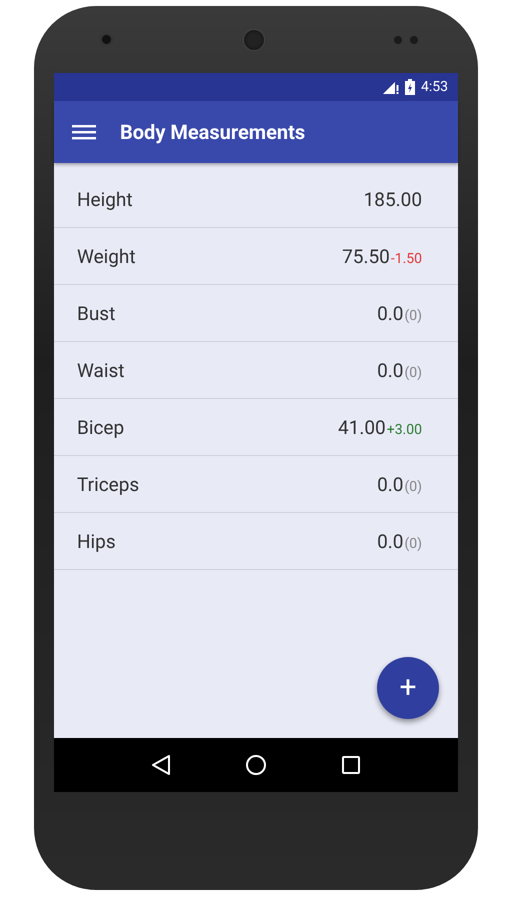 Image resolution: width=512 pixels, height=900 pixels. What do you see at coordinates (362, 427) in the screenshot?
I see `measurement-value: 41.00` at bounding box center [362, 427].